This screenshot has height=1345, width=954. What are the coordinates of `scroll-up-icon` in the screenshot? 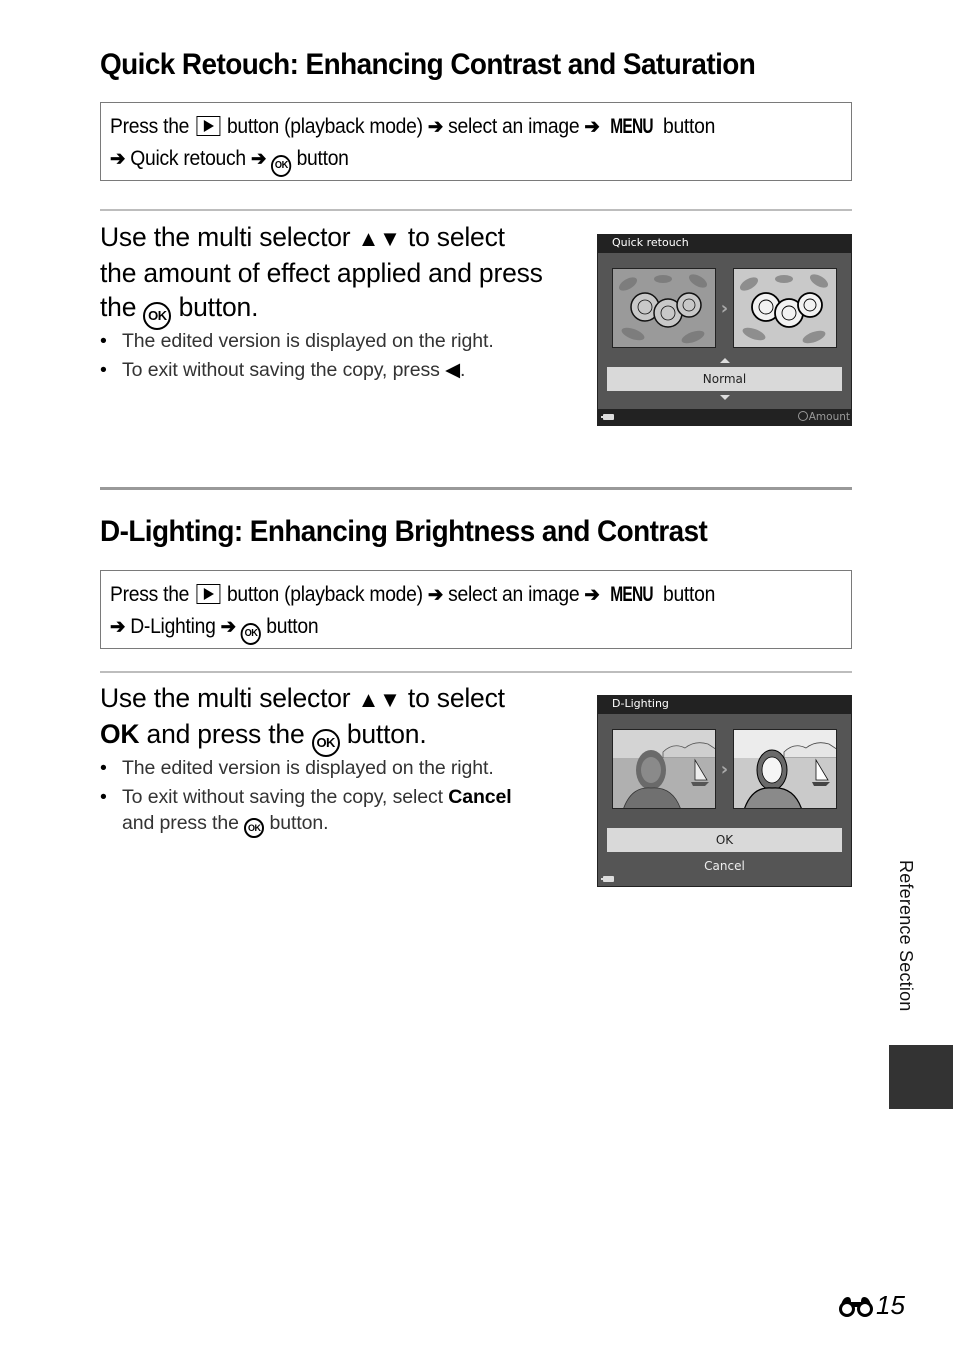 It's located at (724, 360).